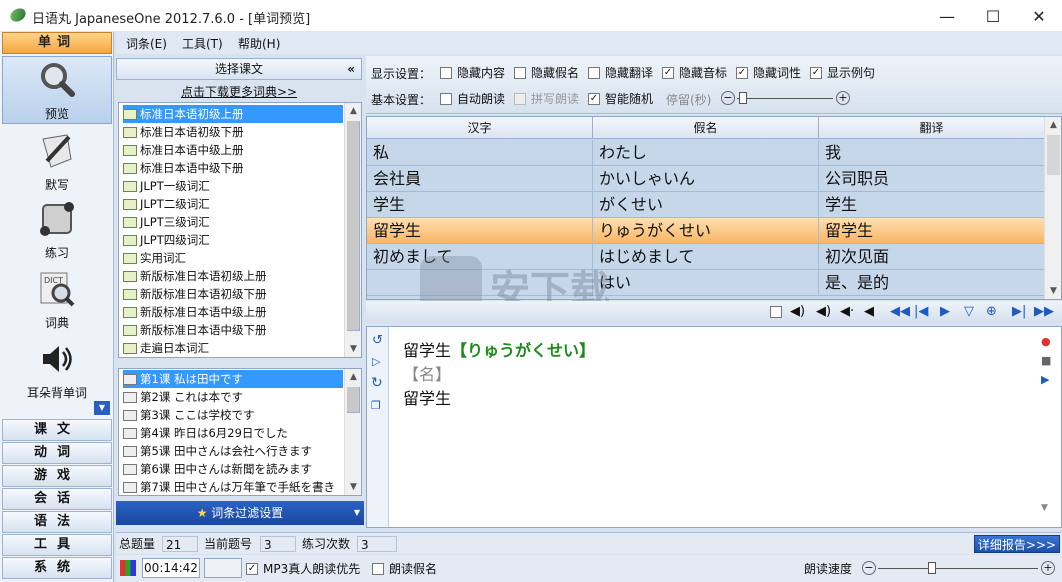 The width and height of the screenshot is (1062, 582). I want to click on close-button: ✕, so click(1039, 16).